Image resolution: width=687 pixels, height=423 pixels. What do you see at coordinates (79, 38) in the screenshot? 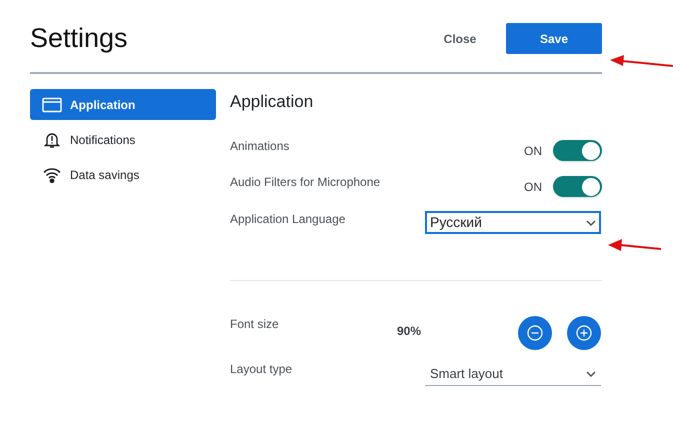
I see `page-title: Settings` at bounding box center [79, 38].